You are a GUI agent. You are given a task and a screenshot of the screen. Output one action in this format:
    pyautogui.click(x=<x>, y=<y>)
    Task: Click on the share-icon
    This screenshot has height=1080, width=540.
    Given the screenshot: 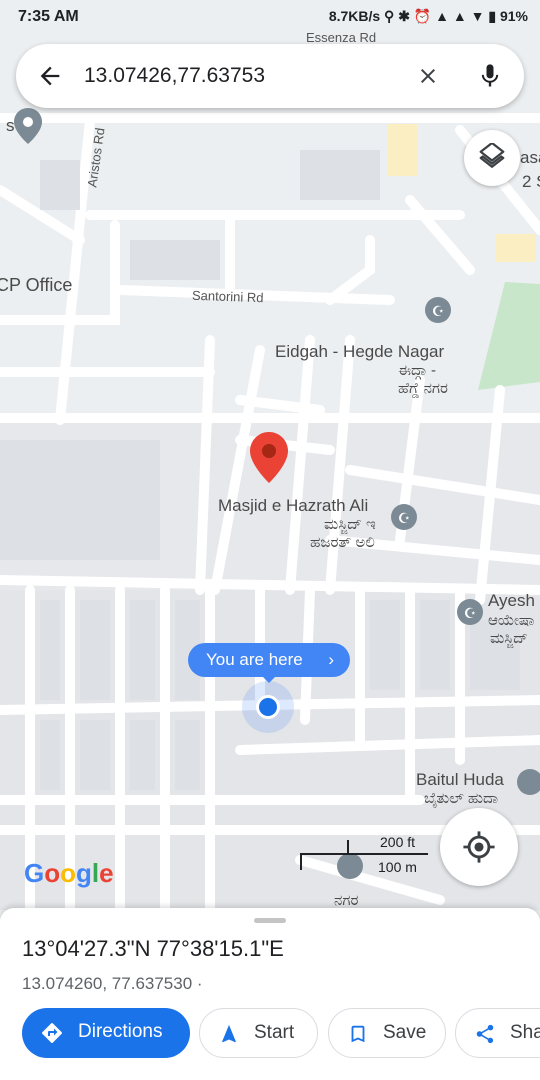 What is the action you would take?
    pyautogui.click(x=485, y=1034)
    